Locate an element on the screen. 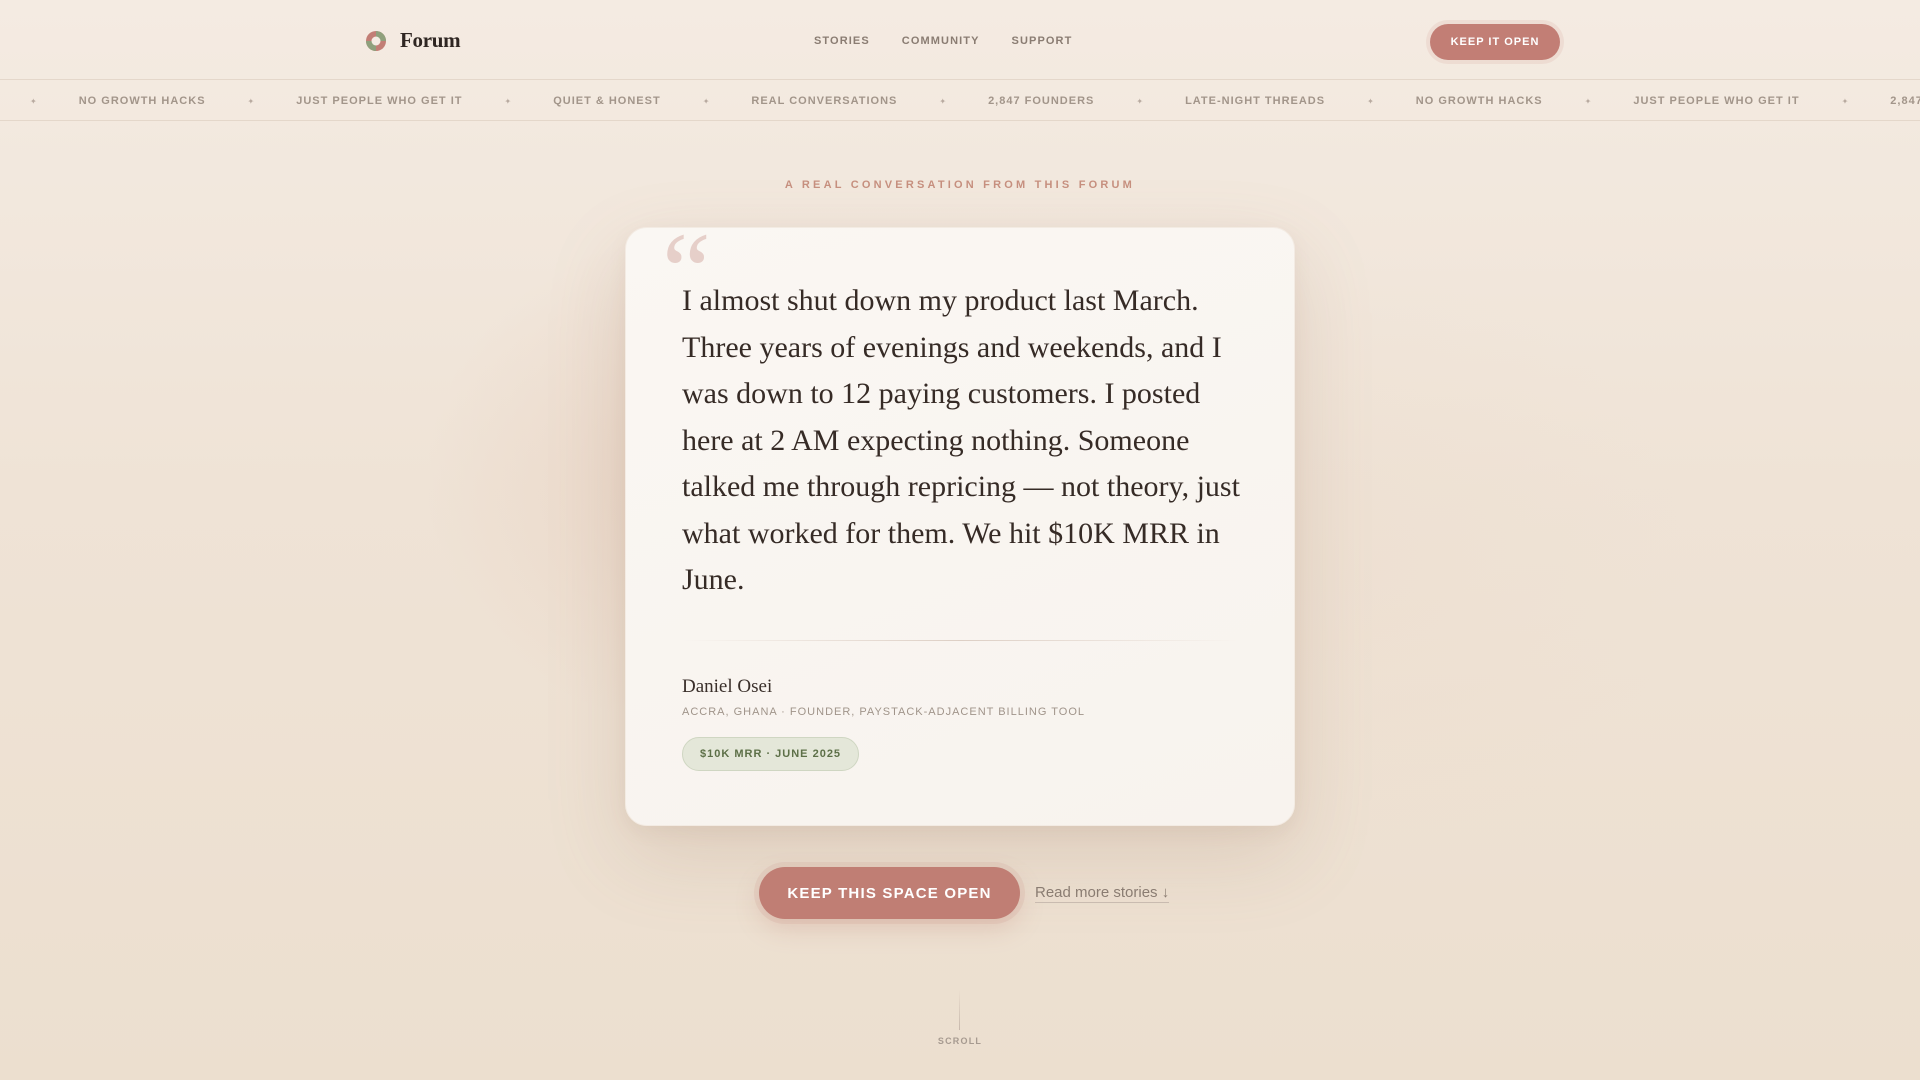 The width and height of the screenshot is (1920, 1080). scroll-label: SCROLL is located at coordinates (960, 1041).